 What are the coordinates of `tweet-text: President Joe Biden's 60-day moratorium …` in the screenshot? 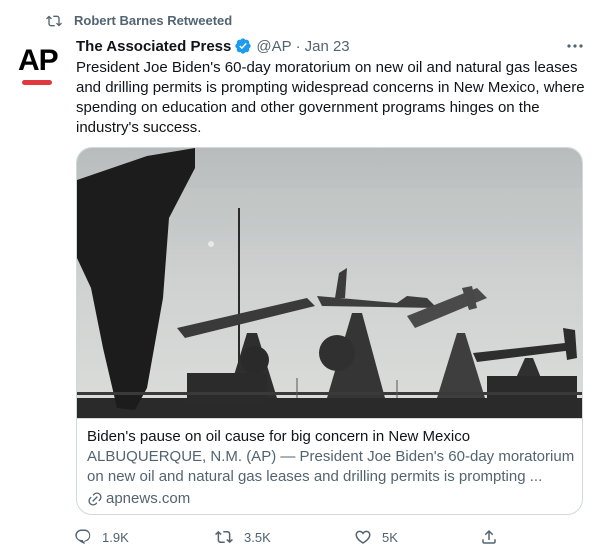 It's located at (330, 97).